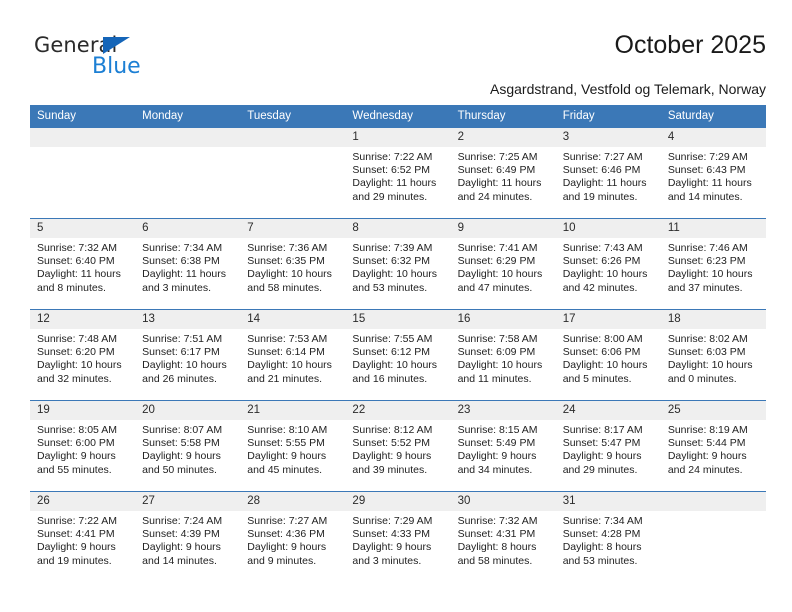 This screenshot has height=612, width=792. I want to click on daylight-text: Daylight: 11 hours and 29 minutes., so click(394, 190).